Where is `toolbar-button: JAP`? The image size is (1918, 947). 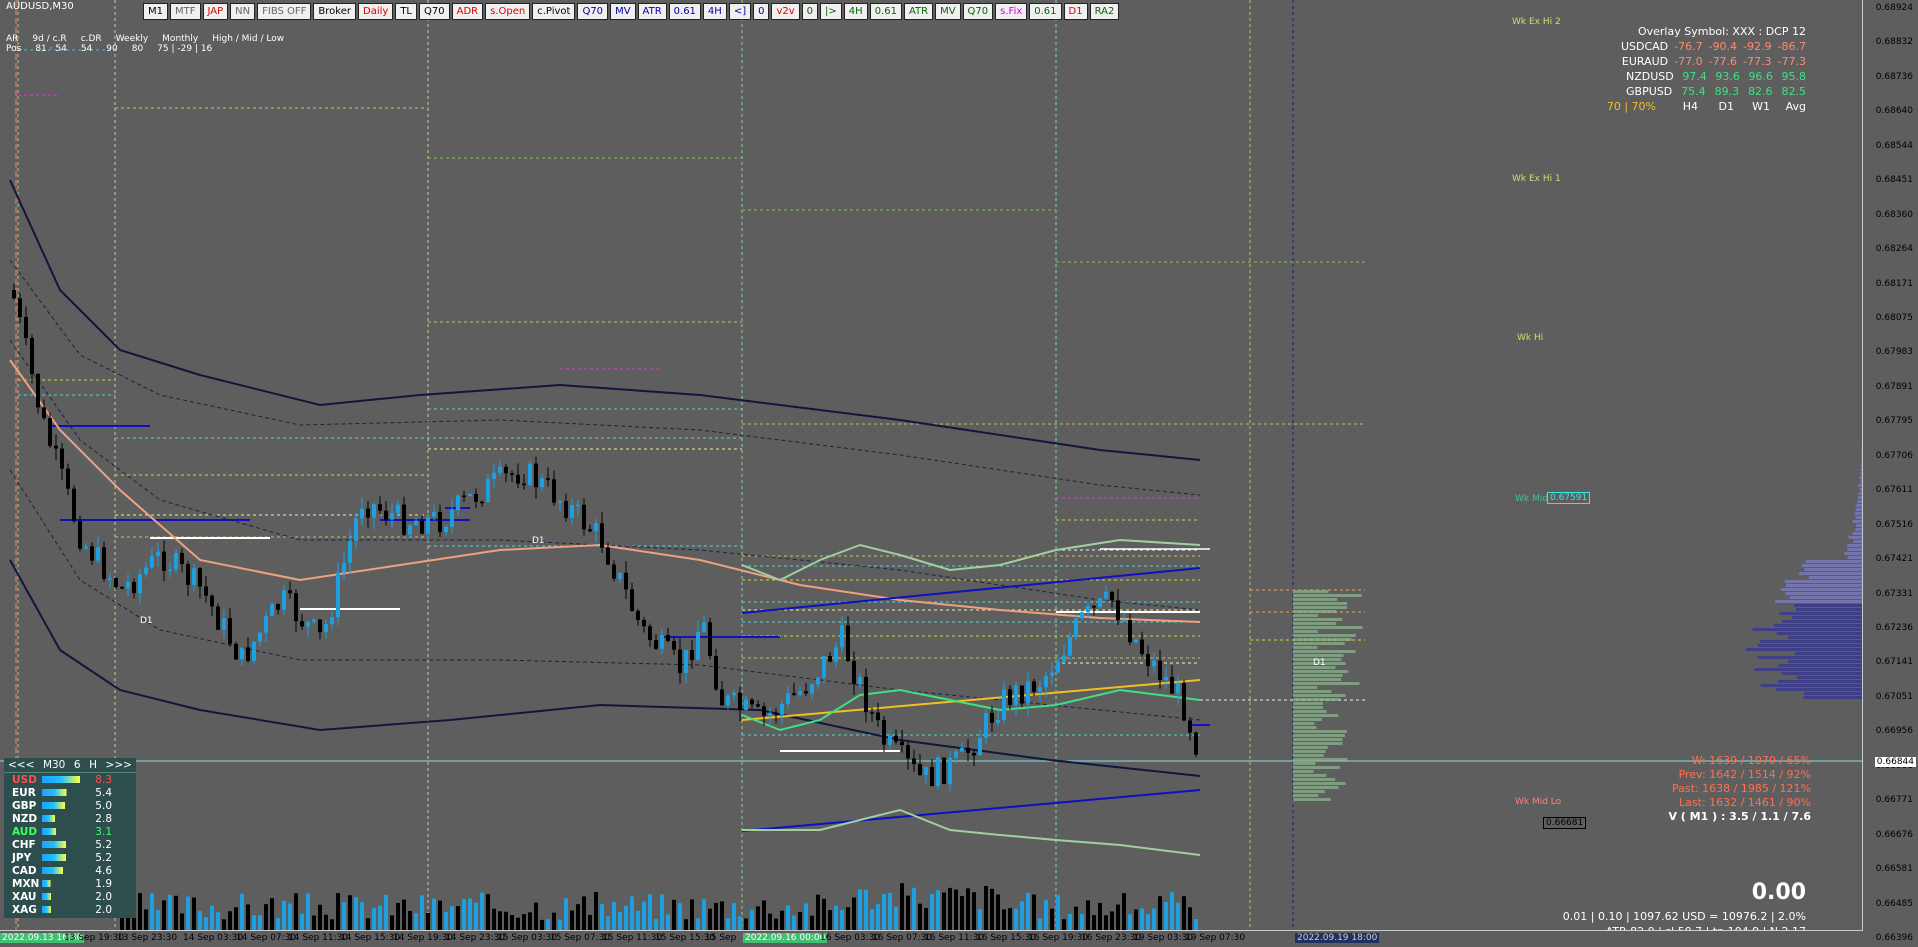 toolbar-button: JAP is located at coordinates (215, 11).